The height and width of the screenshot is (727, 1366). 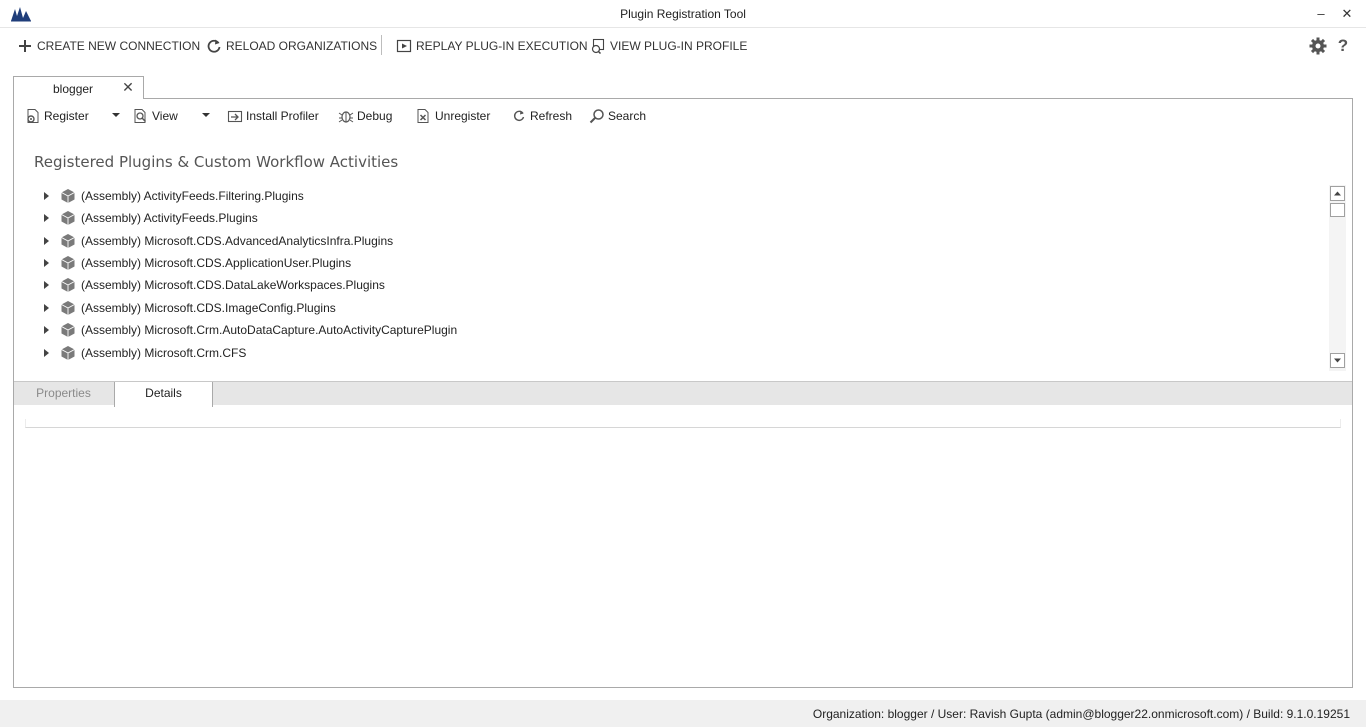 I want to click on register-gear-icon, so click(x=33, y=116).